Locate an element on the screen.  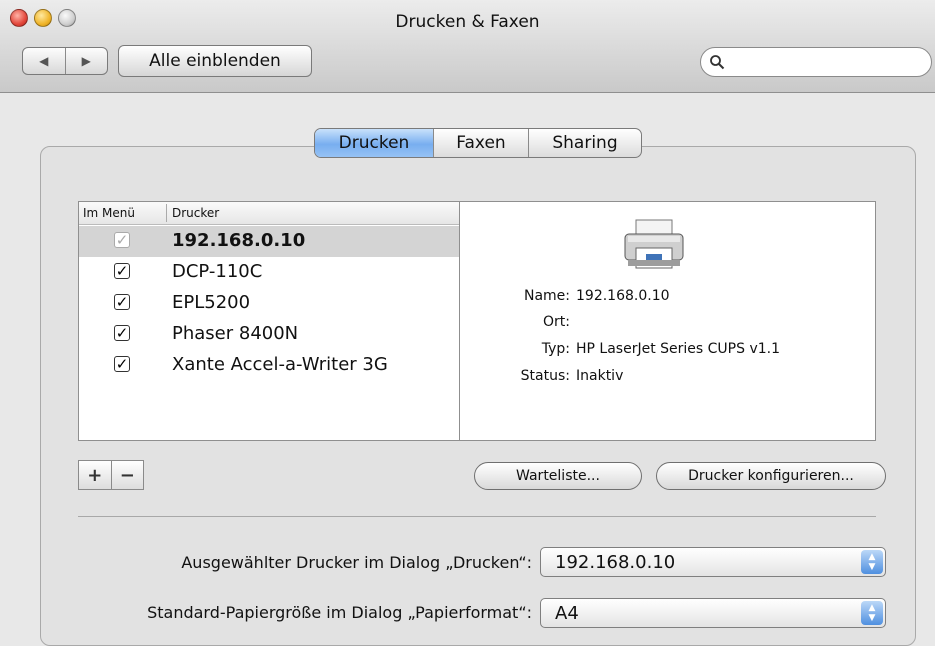
column-header-printer: Drucker is located at coordinates (195, 213).